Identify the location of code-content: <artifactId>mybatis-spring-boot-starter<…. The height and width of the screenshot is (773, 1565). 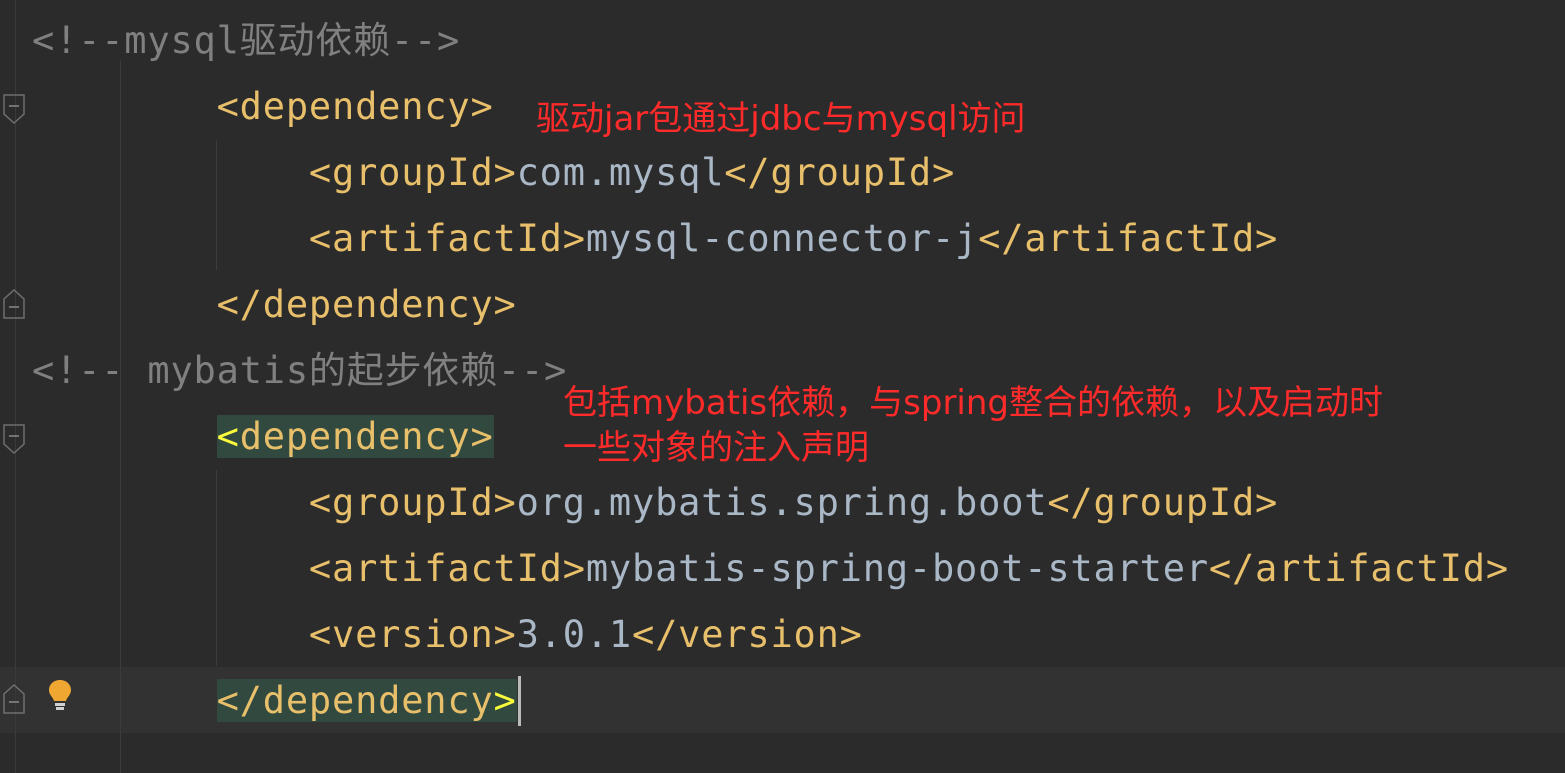
(909, 568).